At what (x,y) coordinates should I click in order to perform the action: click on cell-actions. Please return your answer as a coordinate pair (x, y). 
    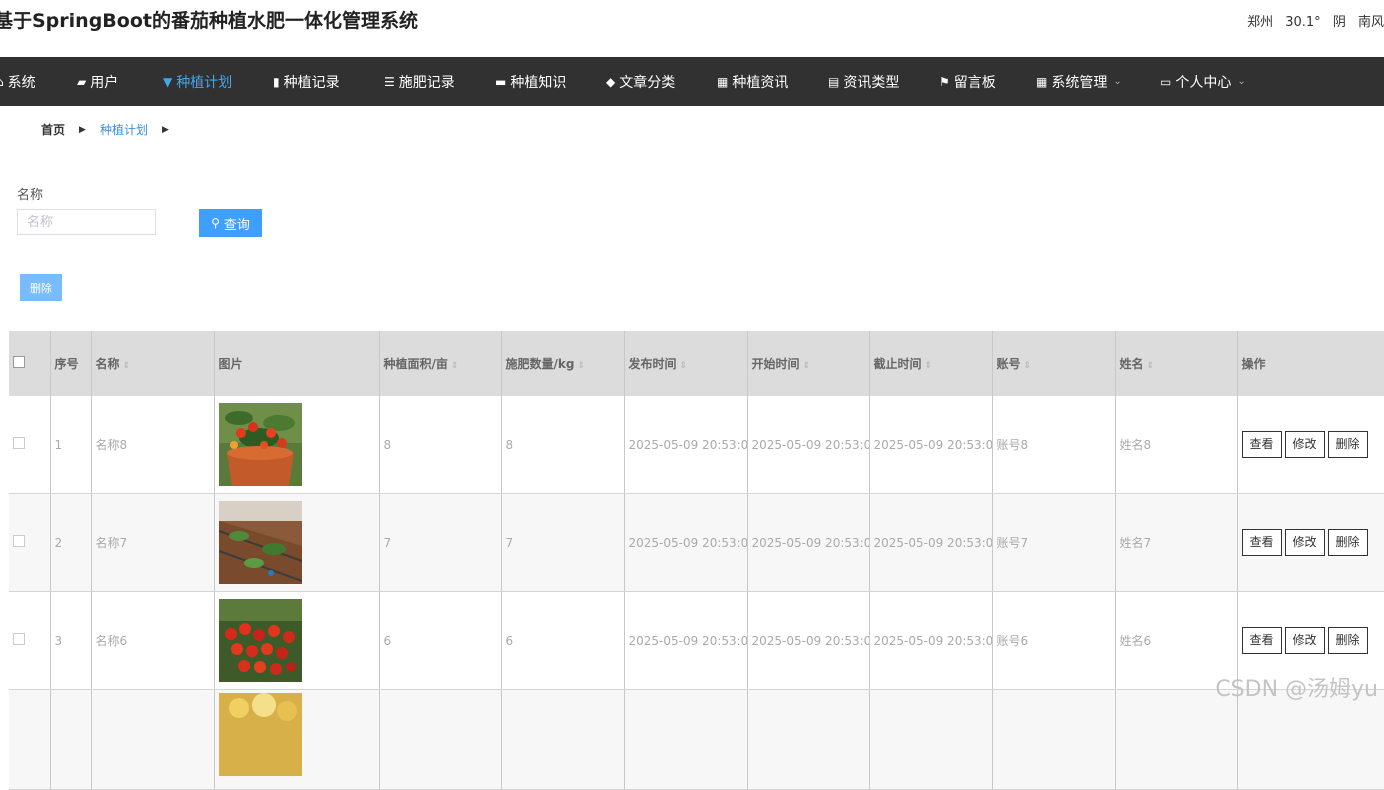
    Looking at the image, I should click on (1310, 739).